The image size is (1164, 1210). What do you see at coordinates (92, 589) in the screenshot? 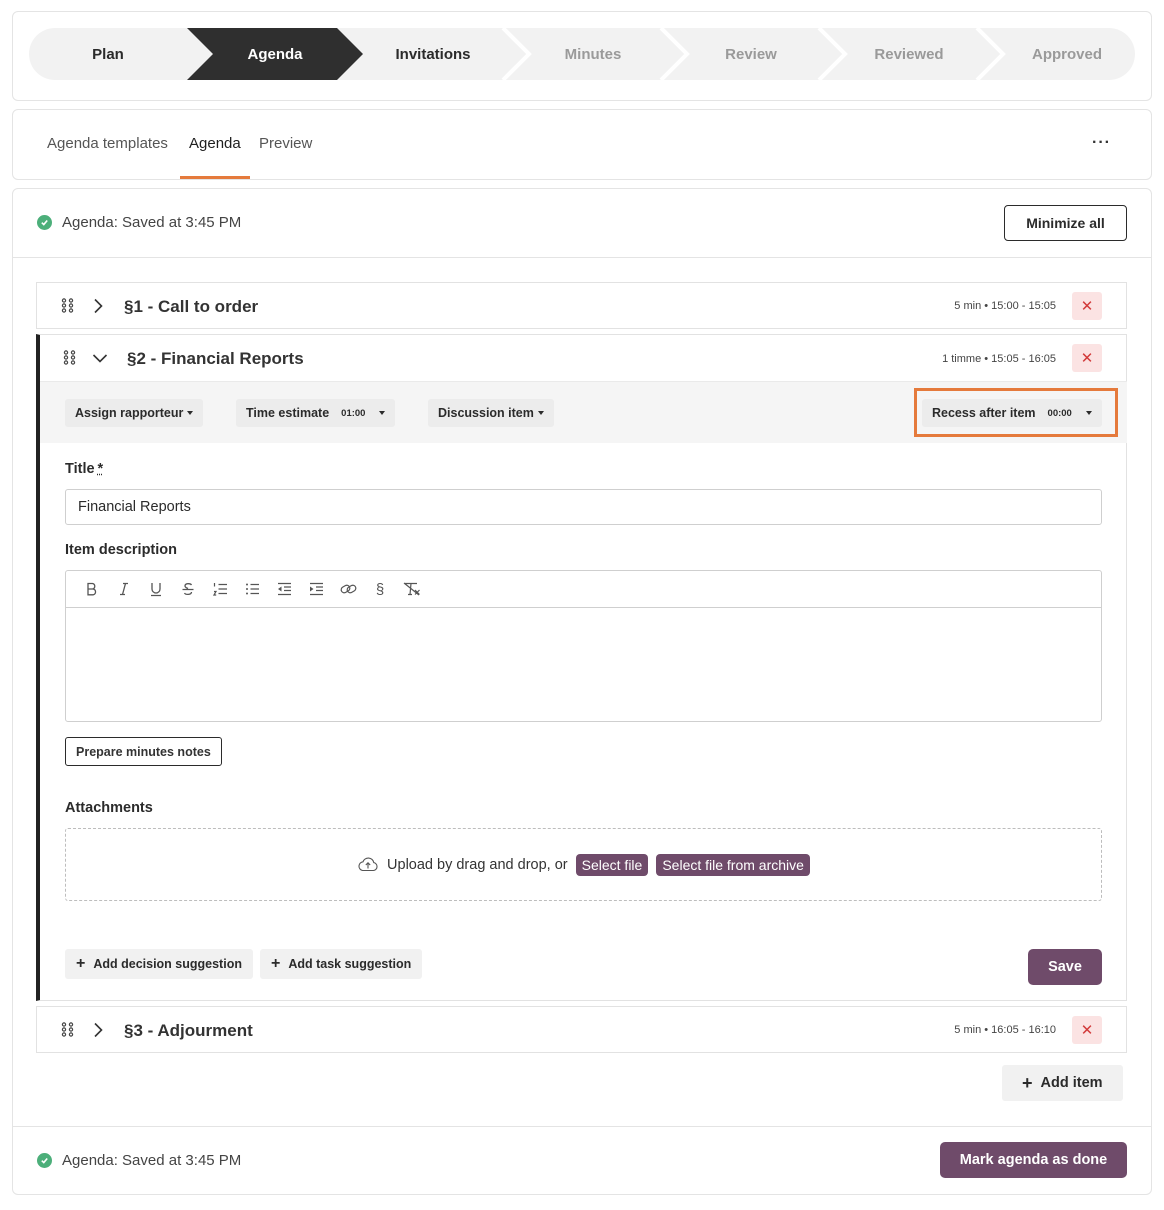
I see `bold-icon` at bounding box center [92, 589].